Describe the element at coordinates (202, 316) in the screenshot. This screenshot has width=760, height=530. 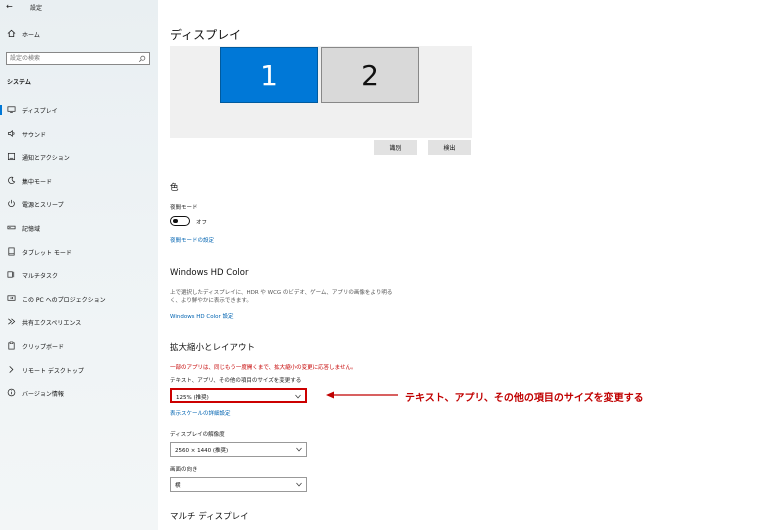
I see `hdr-settings-link: Windows HD Color 設定` at that location.